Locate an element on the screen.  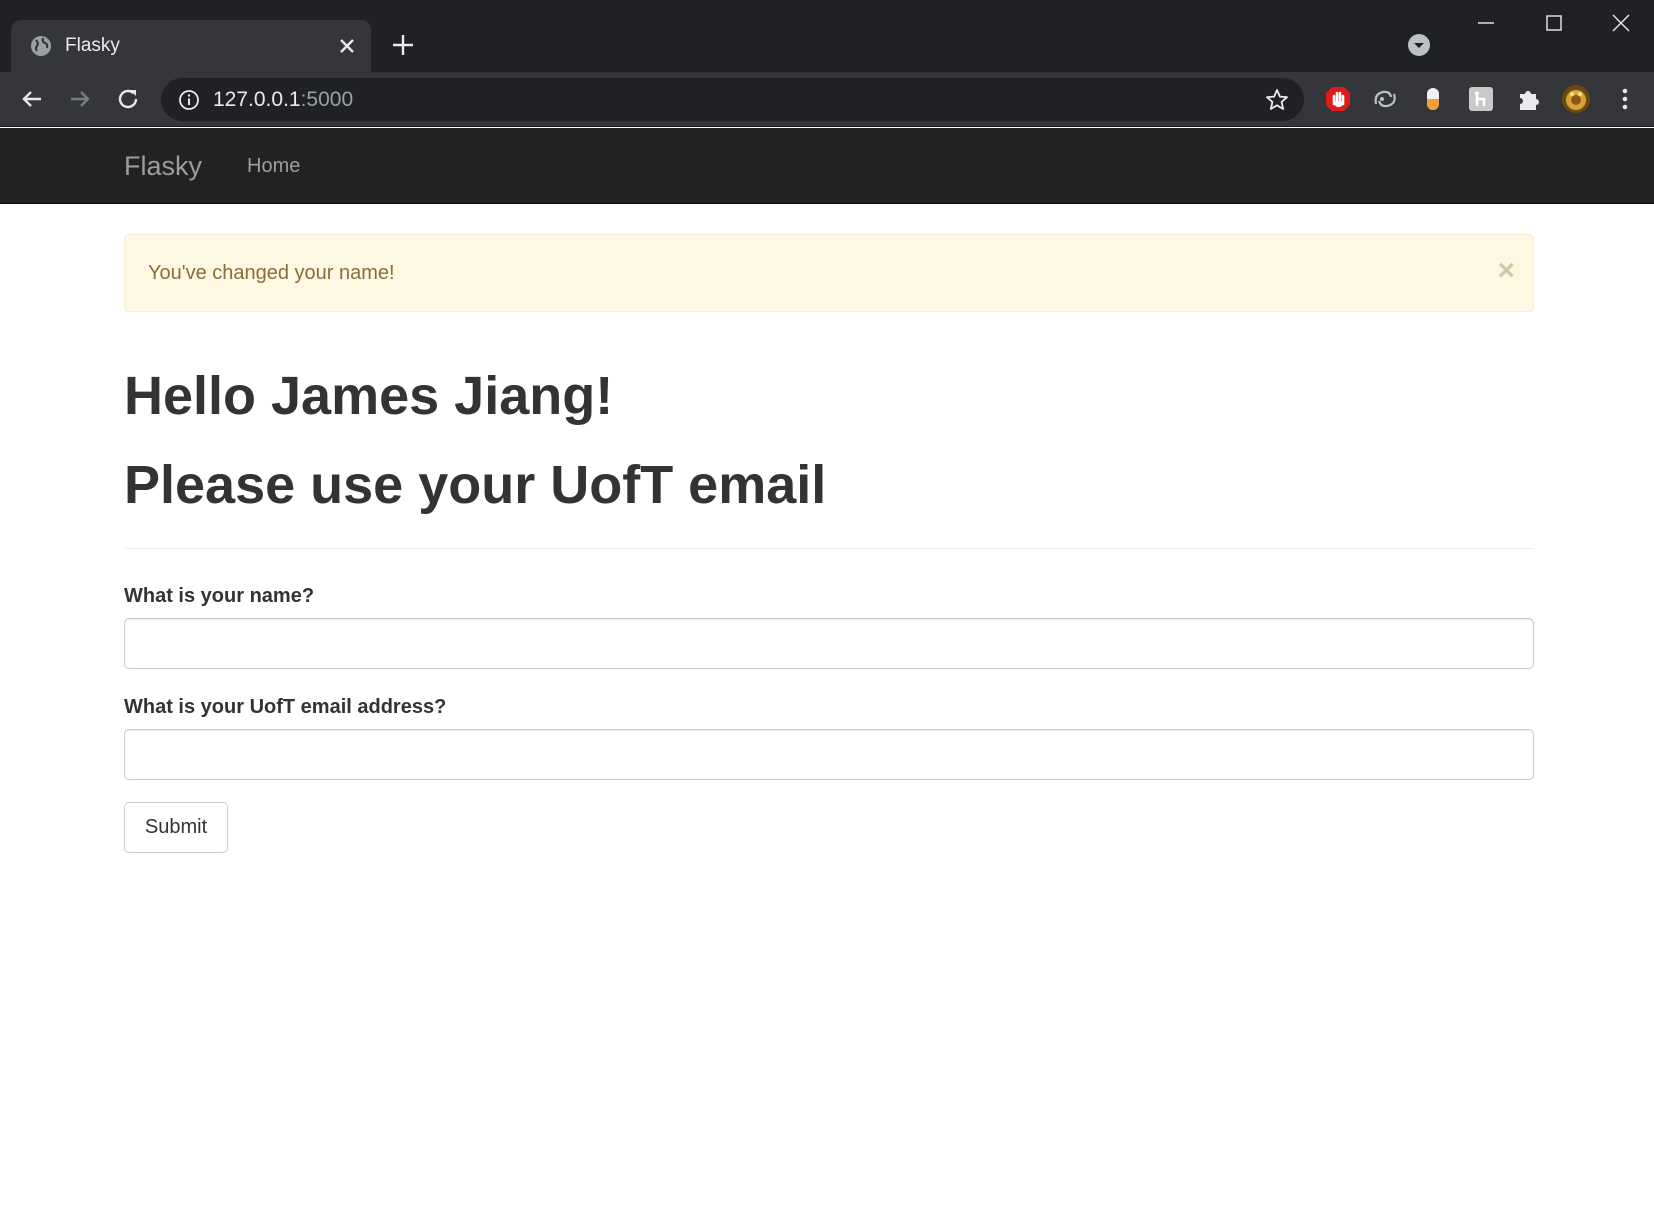
maximize-icon is located at coordinates (1554, 23).